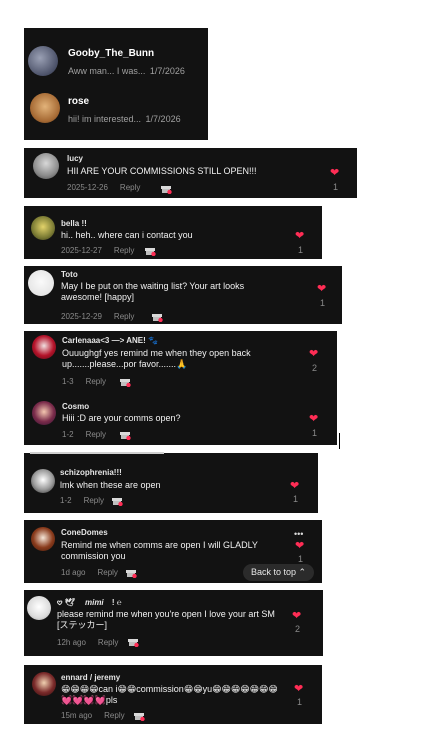 The width and height of the screenshot is (435, 746). Describe the element at coordinates (74, 223) in the screenshot. I see `comment-username: bella !!` at that location.